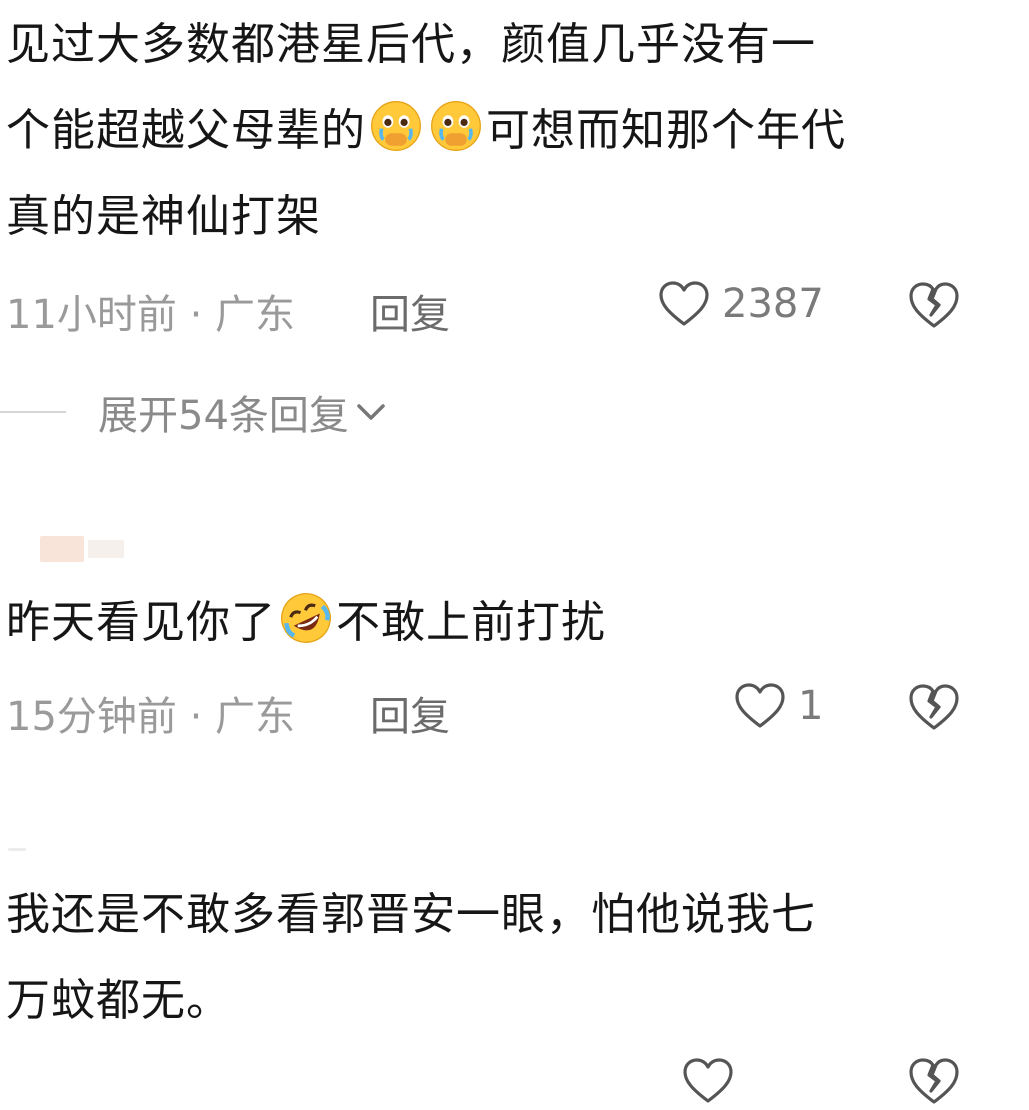  Describe the element at coordinates (186, 130) in the screenshot. I see `comment-1-text-a: 个能超越父母辈的` at that location.